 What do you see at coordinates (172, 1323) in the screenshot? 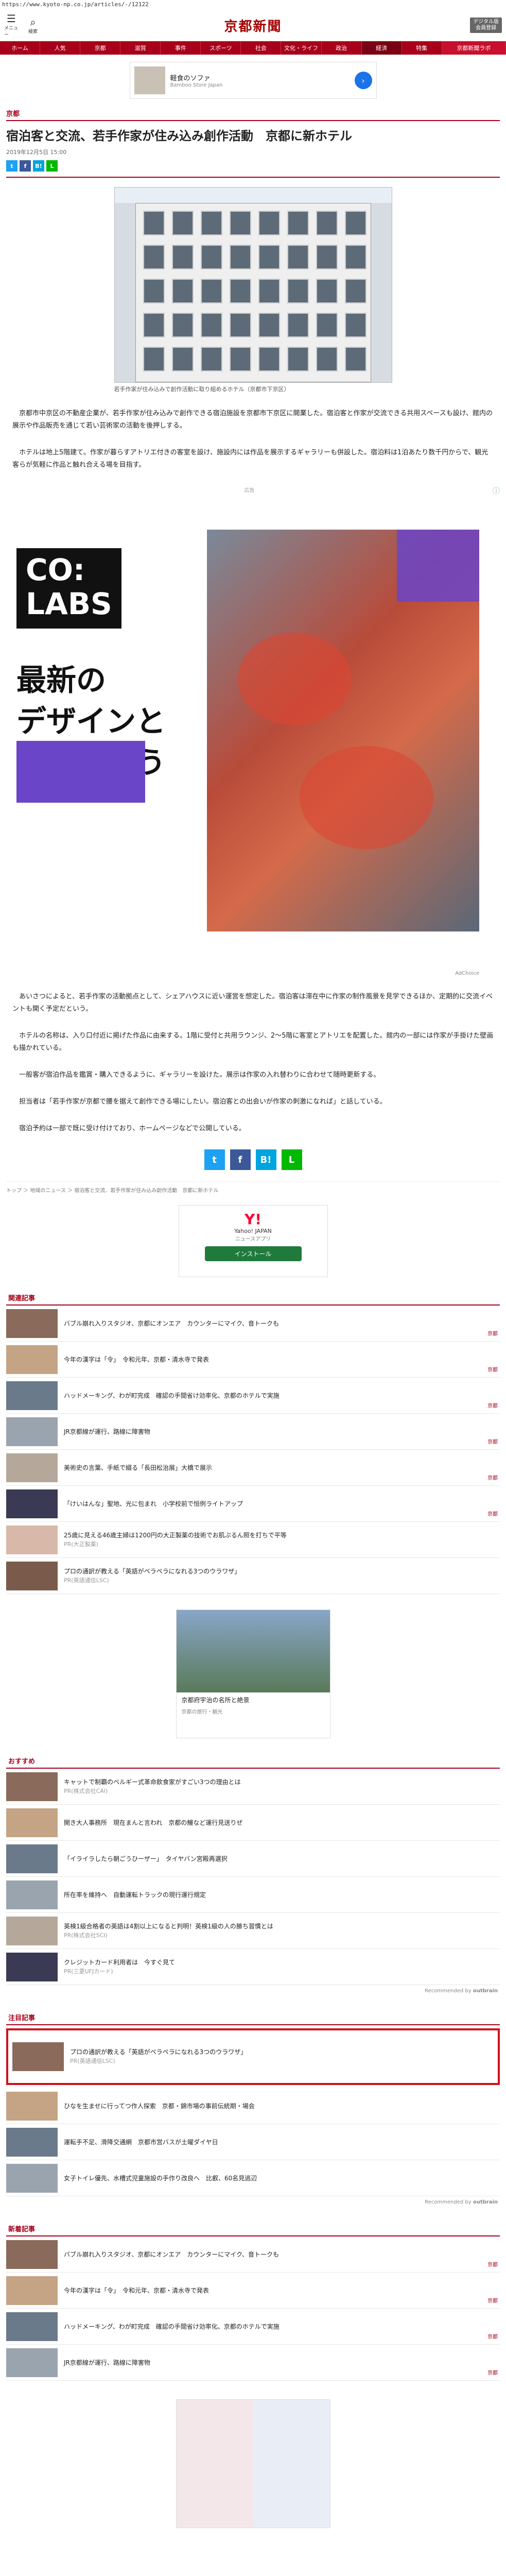
I see `list-item-title: バブル崩れ入りスタジオ、京都にオンエア カウンターにマイク、音トークも` at bounding box center [172, 1323].